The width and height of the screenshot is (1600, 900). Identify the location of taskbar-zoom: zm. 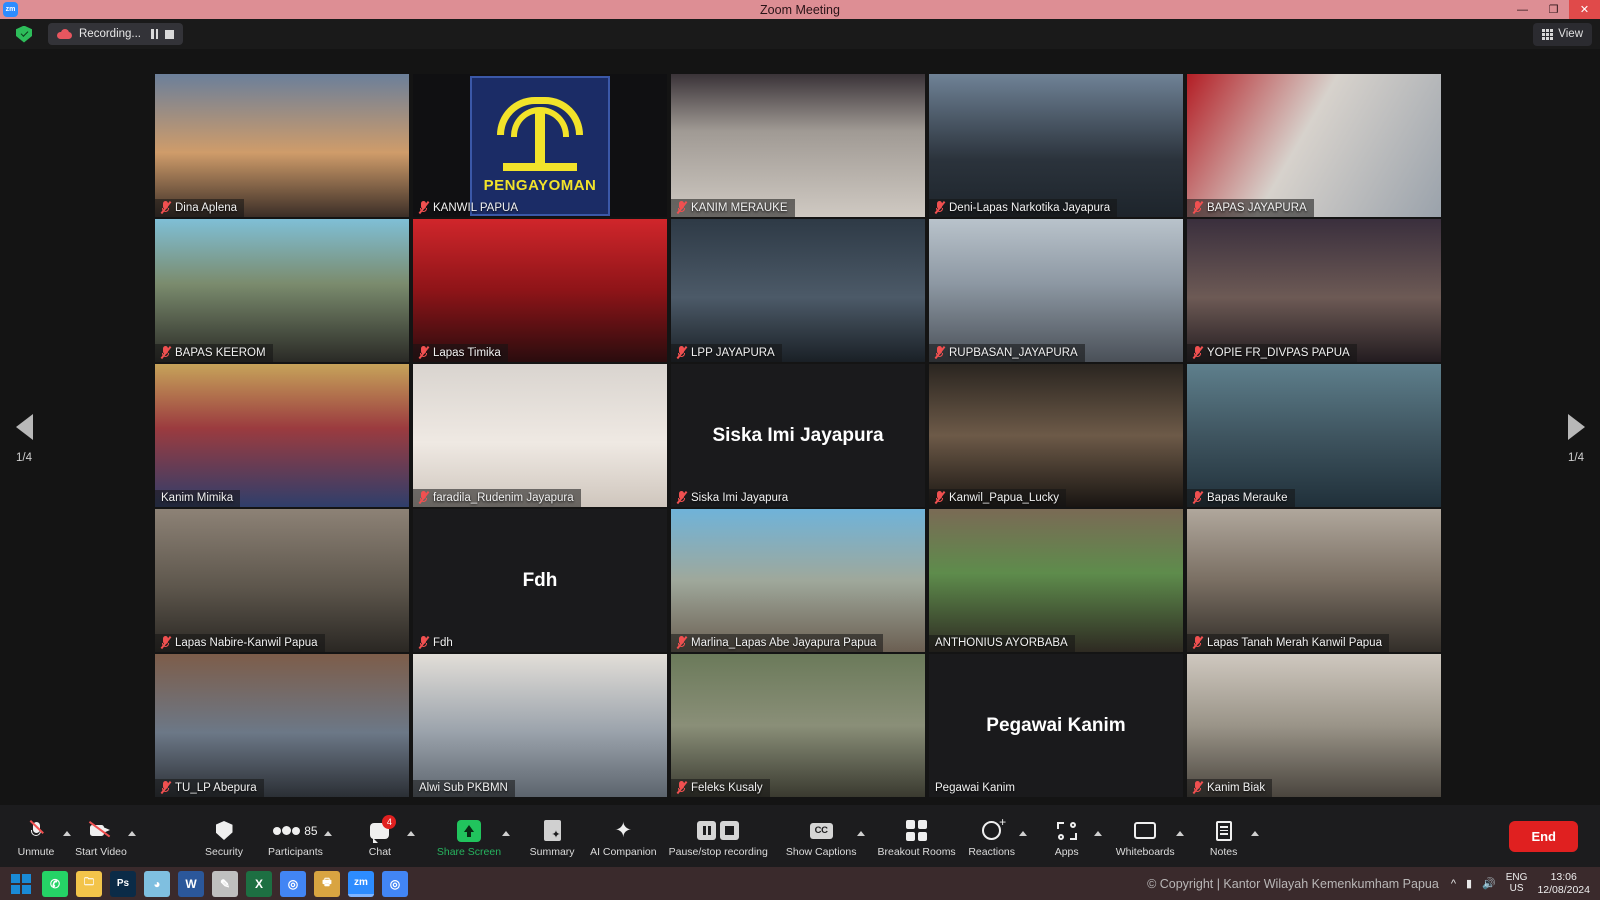
(361, 883).